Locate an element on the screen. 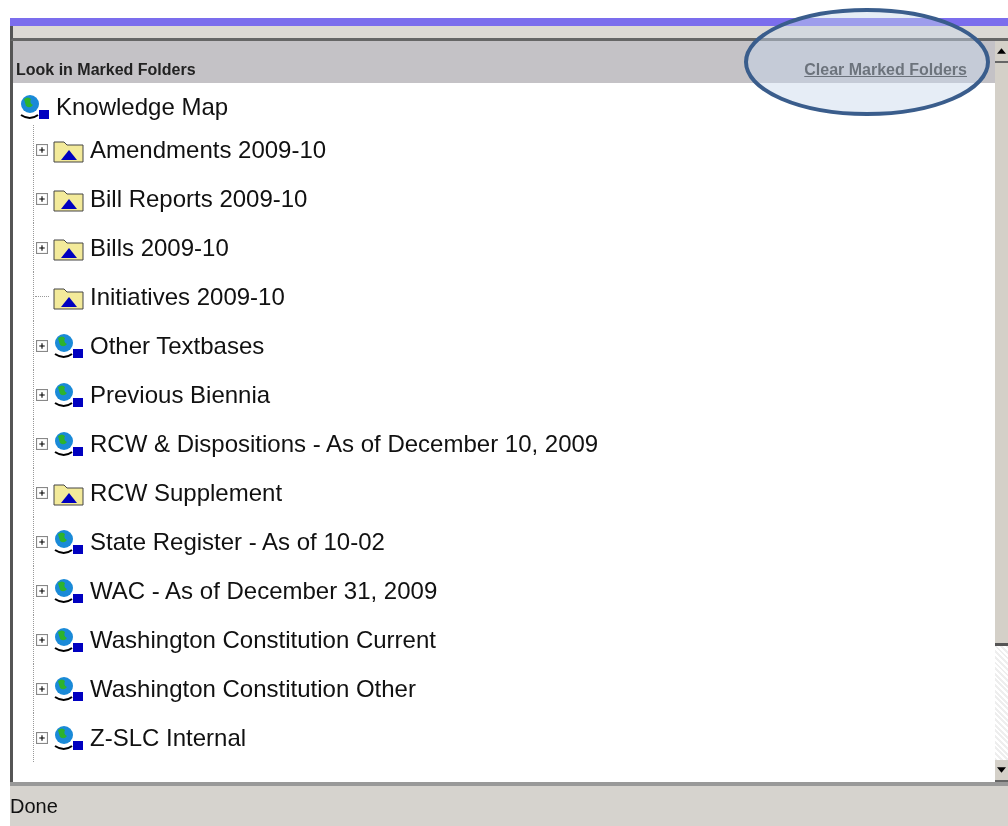  tree-item: Washington Constitution Other is located at coordinates (253, 688).